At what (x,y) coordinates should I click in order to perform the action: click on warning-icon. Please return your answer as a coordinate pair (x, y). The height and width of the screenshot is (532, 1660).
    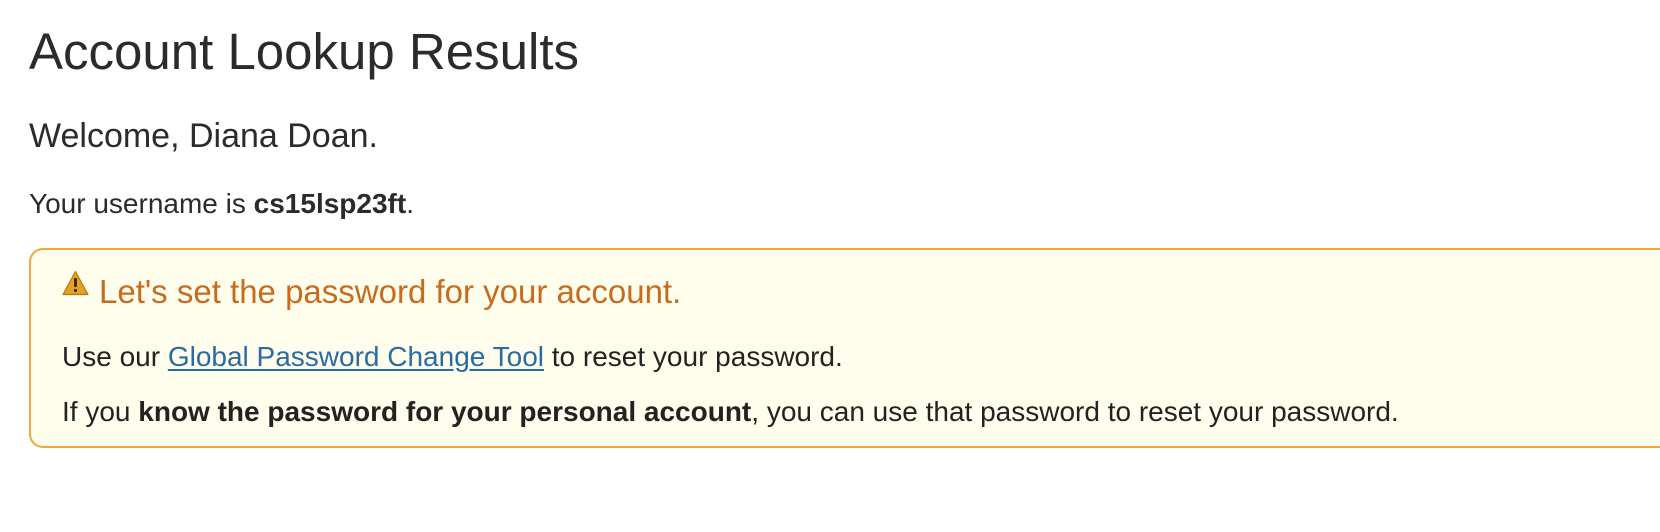
    Looking at the image, I should click on (75, 283).